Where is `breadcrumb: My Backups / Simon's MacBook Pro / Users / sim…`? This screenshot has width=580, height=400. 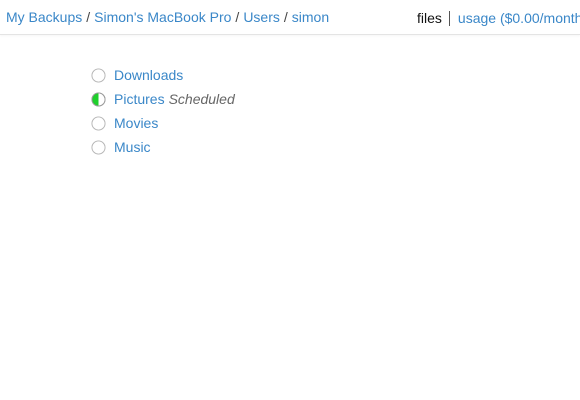
breadcrumb: My Backups / Simon's MacBook Pro / Users / sim… is located at coordinates (167, 17).